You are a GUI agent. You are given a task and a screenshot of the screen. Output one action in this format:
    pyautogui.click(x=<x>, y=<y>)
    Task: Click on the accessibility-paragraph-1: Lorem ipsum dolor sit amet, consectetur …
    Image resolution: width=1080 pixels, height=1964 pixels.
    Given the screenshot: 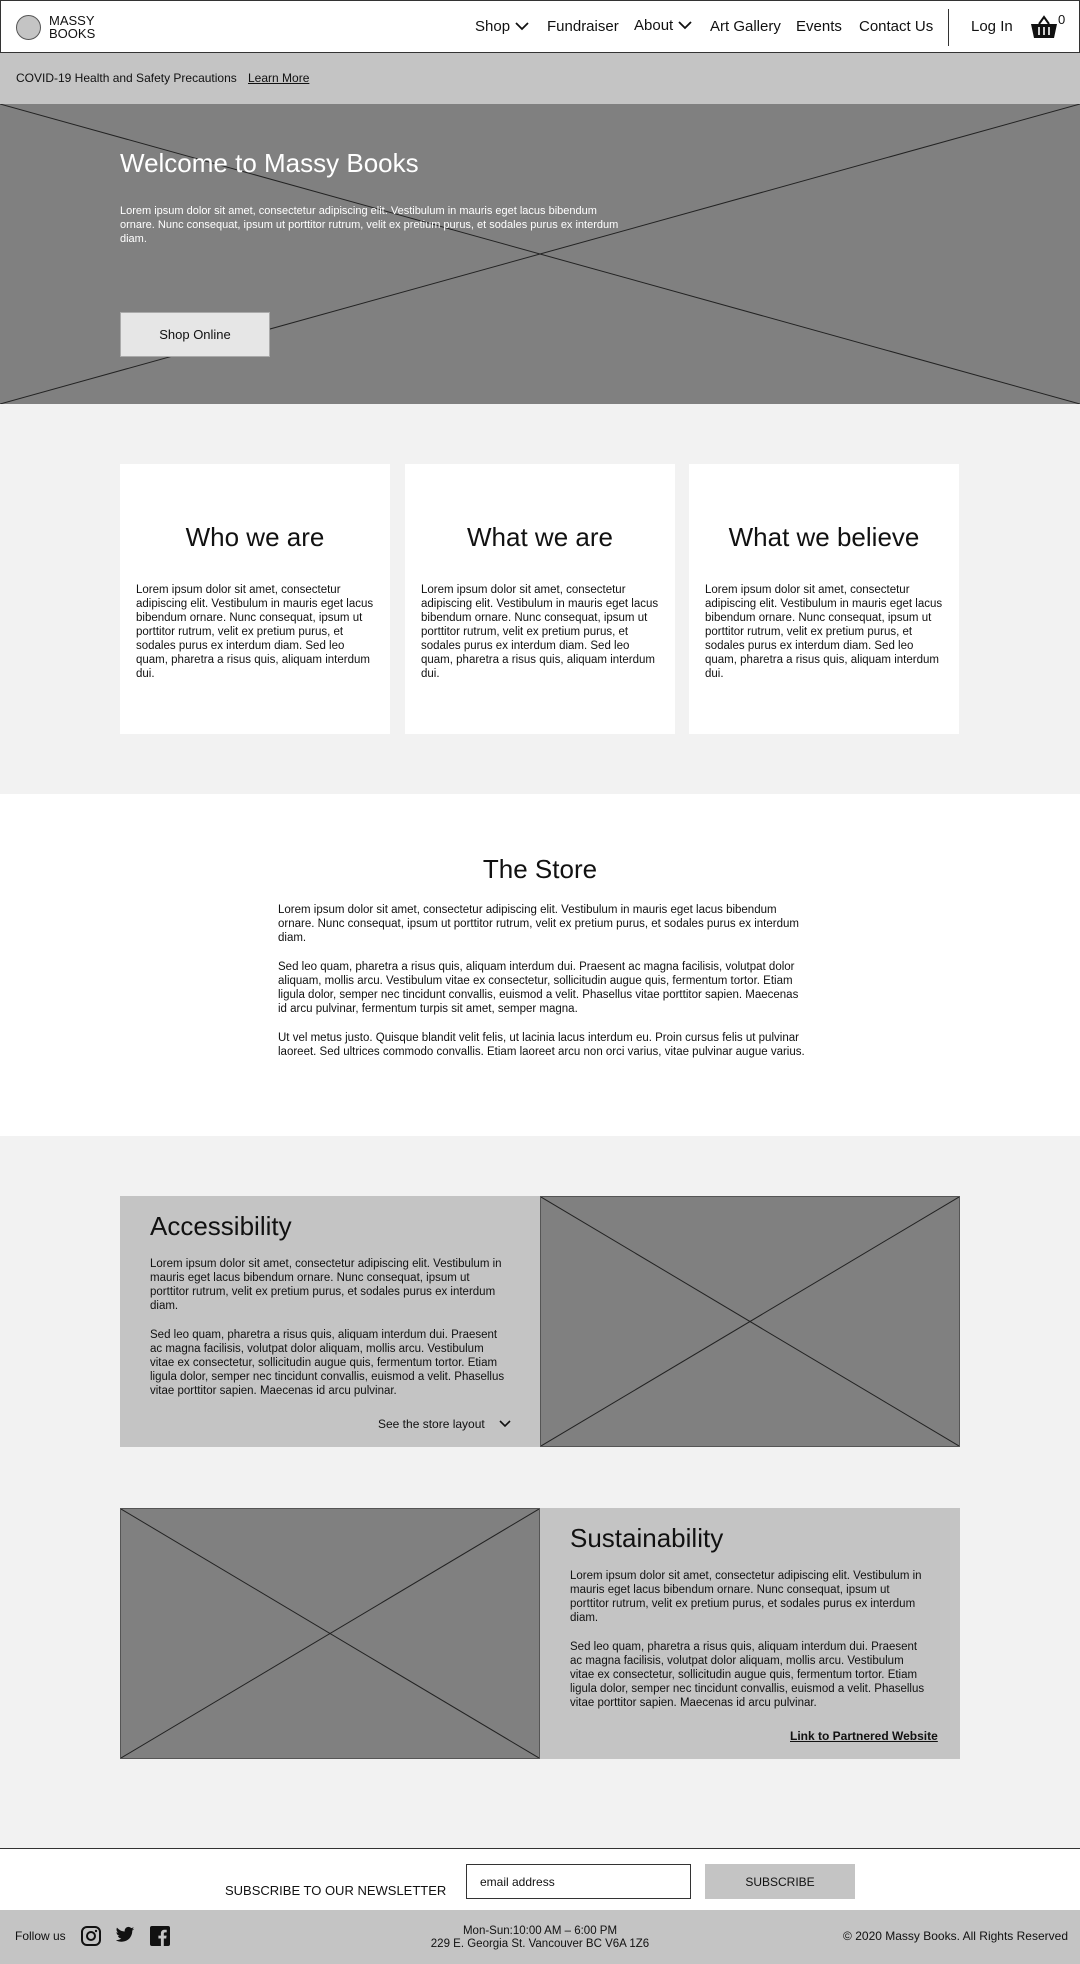 What is the action you would take?
    pyautogui.click(x=326, y=1285)
    